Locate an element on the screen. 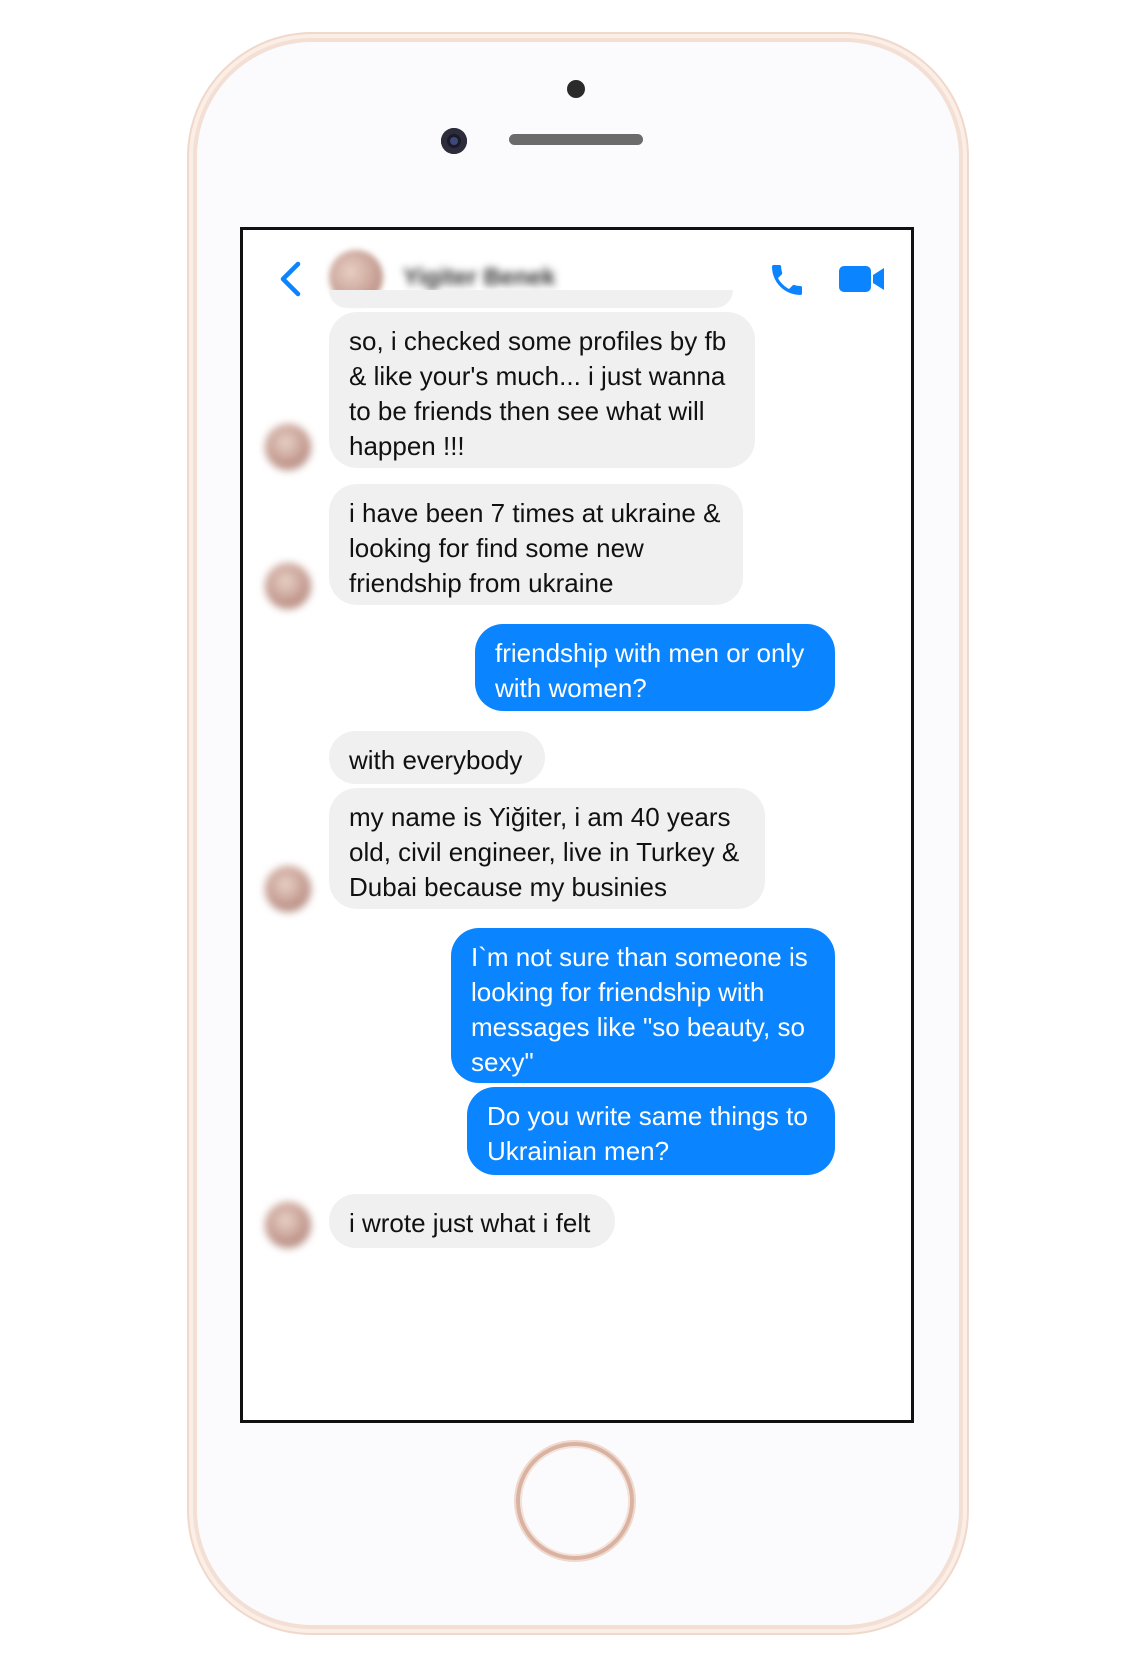 Image resolution: width=1144 pixels, height=1669 pixels. message-outgoing-1: friendship with men or only with women? is located at coordinates (655, 667).